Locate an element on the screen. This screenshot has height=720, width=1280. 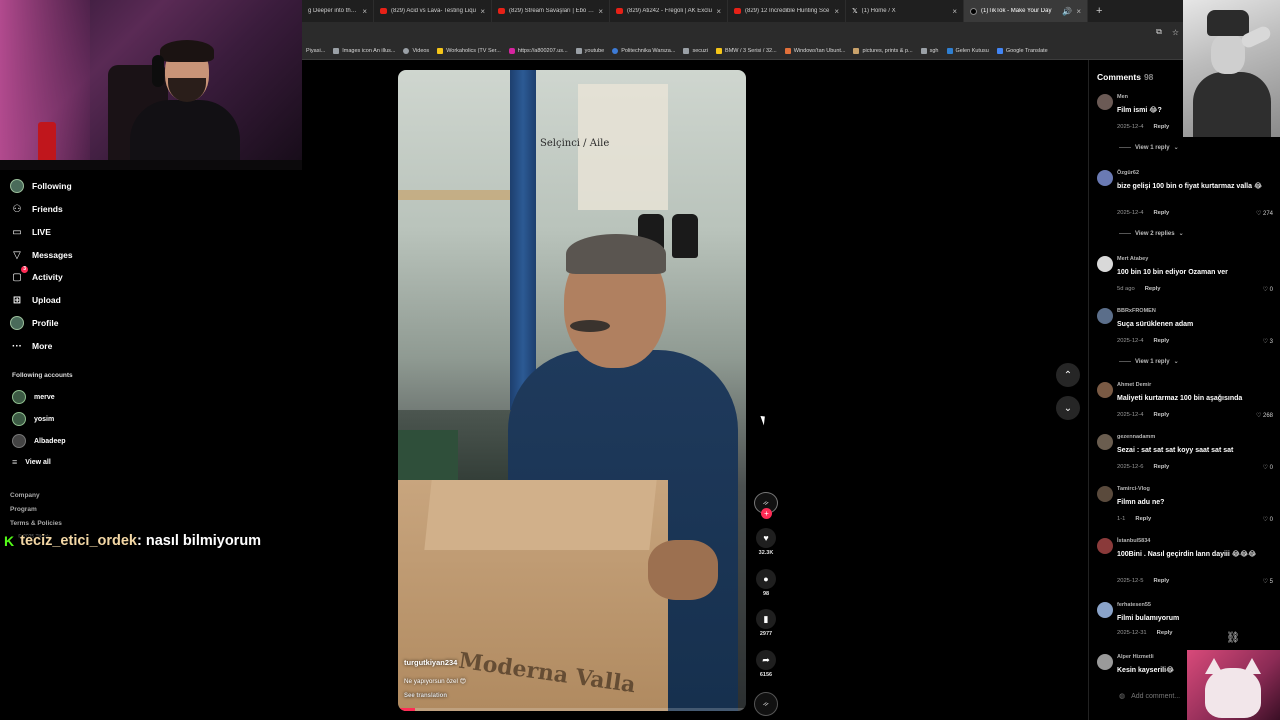
sidebar-item-messages: ▽ Messages is located at coordinates (41, 255).